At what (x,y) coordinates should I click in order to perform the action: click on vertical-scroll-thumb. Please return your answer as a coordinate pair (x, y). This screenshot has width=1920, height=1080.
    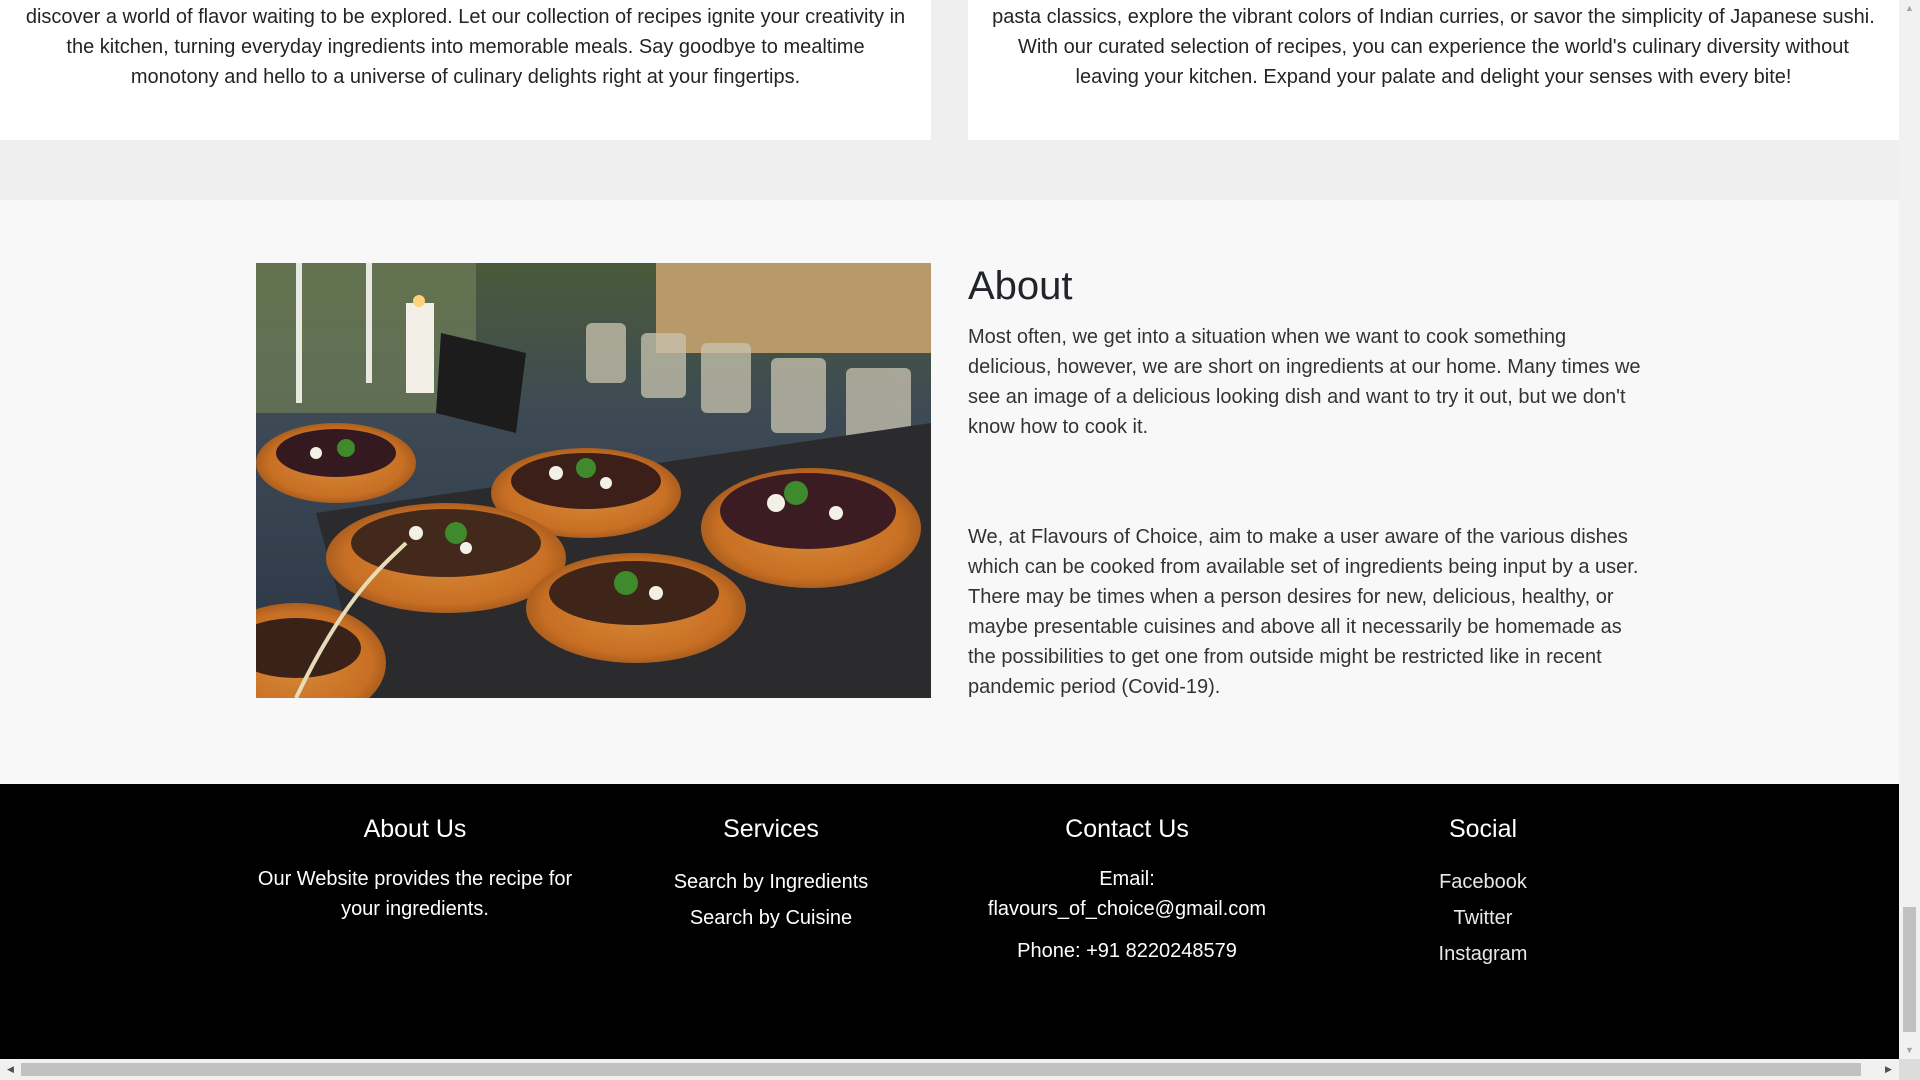
    Looking at the image, I should click on (1909, 969).